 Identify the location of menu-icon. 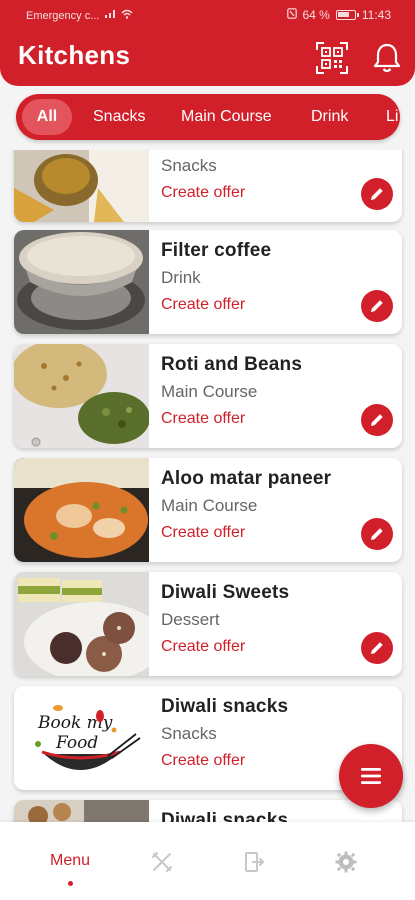
(371, 776).